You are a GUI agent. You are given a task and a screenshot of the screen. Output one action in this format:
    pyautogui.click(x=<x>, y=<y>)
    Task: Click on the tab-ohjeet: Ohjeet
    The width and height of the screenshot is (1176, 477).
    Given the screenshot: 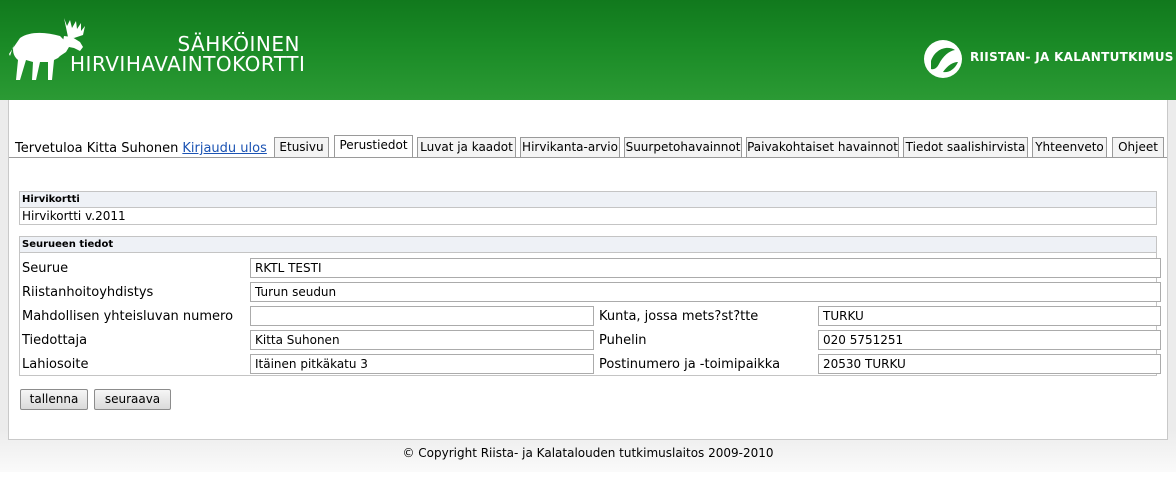 What is the action you would take?
    pyautogui.click(x=1138, y=147)
    